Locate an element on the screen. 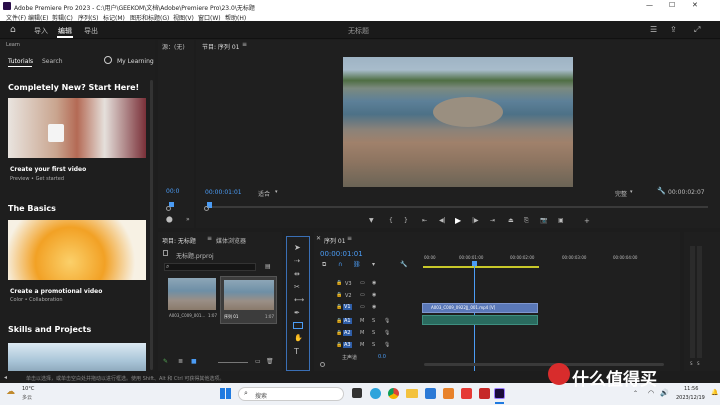  a2-solo-icon: S is located at coordinates (373, 333).